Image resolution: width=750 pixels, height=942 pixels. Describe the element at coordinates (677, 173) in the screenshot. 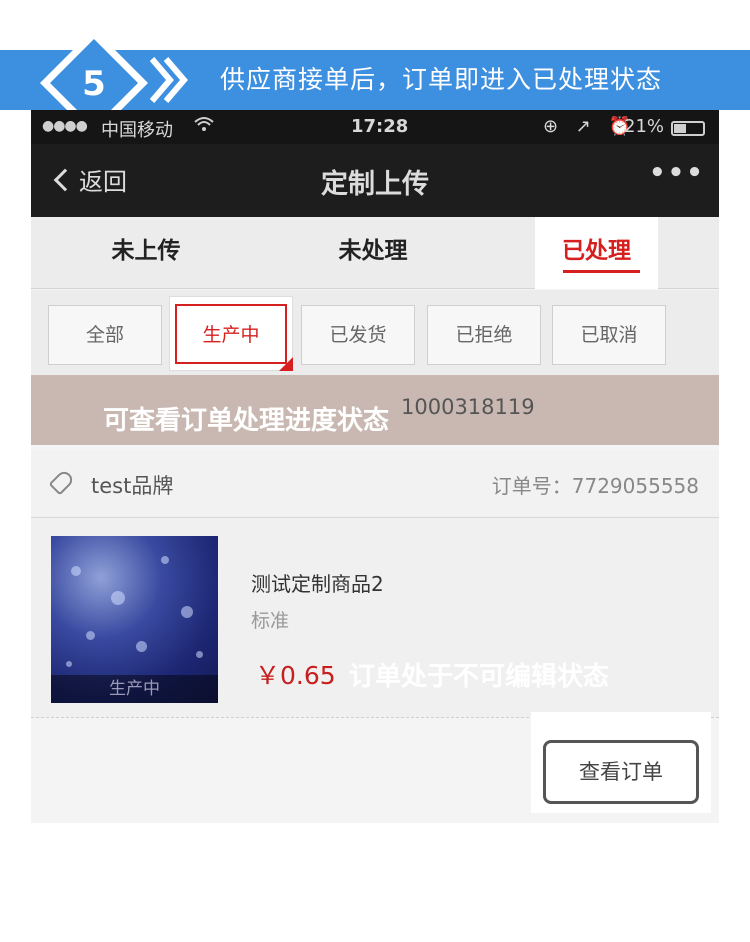

I see `more-options-icon: •••` at that location.